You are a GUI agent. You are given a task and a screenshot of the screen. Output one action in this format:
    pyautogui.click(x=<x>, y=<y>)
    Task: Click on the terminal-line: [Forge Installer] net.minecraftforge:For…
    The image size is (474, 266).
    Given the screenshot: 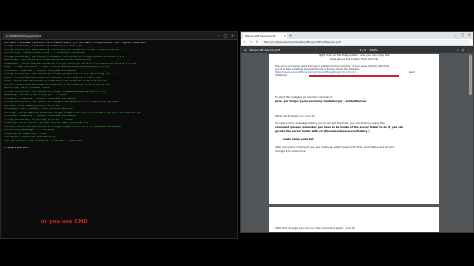 What is the action you would take?
    pyautogui.click(x=55, y=91)
    